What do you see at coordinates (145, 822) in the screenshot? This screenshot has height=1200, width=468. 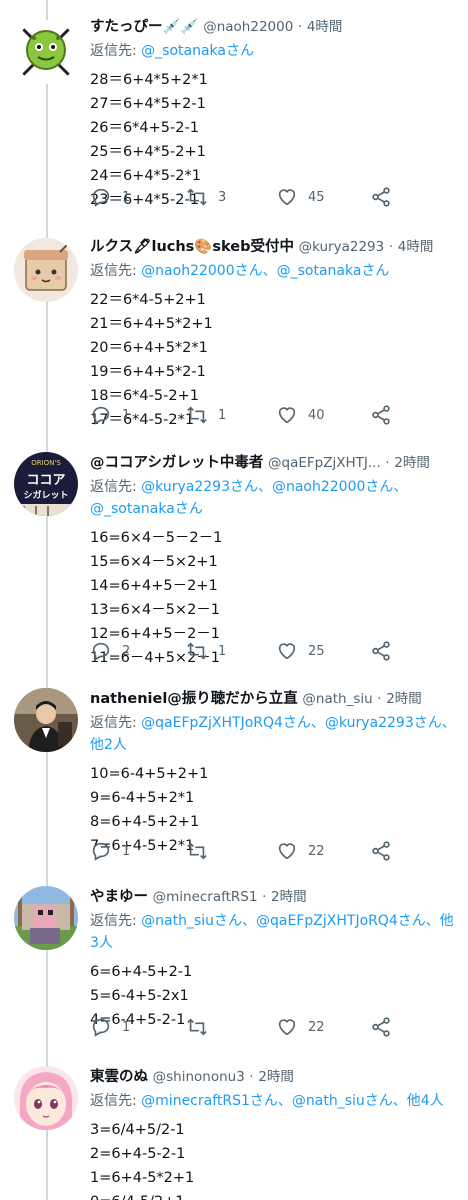 I see `text-line: 8=6+4-5+2+1` at bounding box center [145, 822].